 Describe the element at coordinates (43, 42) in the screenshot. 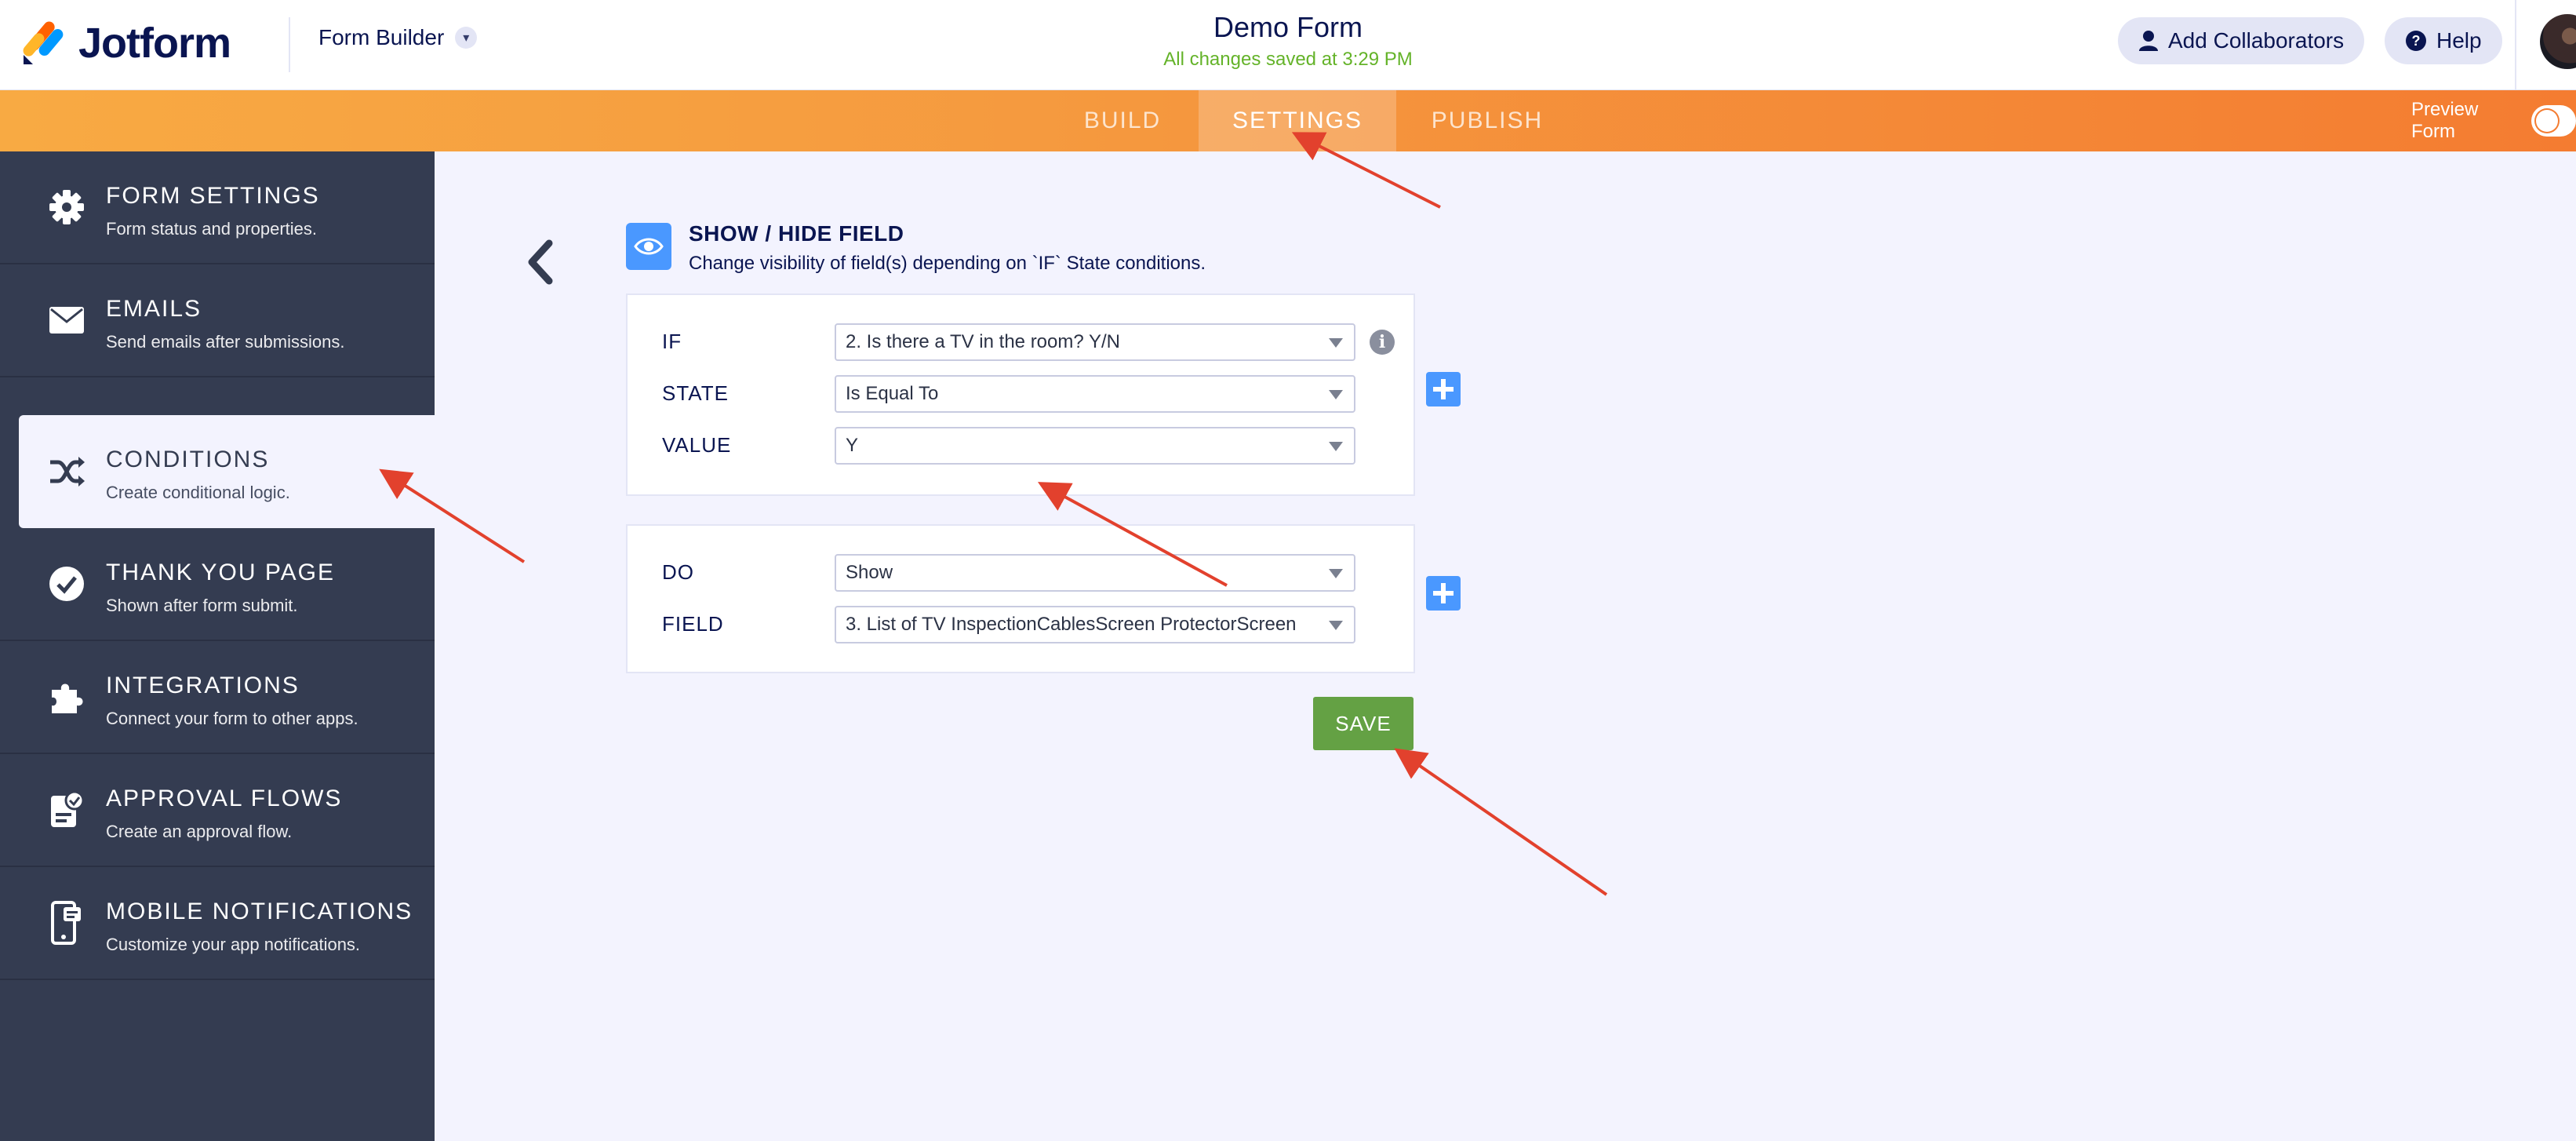

I see `jotform-logo-icon` at that location.